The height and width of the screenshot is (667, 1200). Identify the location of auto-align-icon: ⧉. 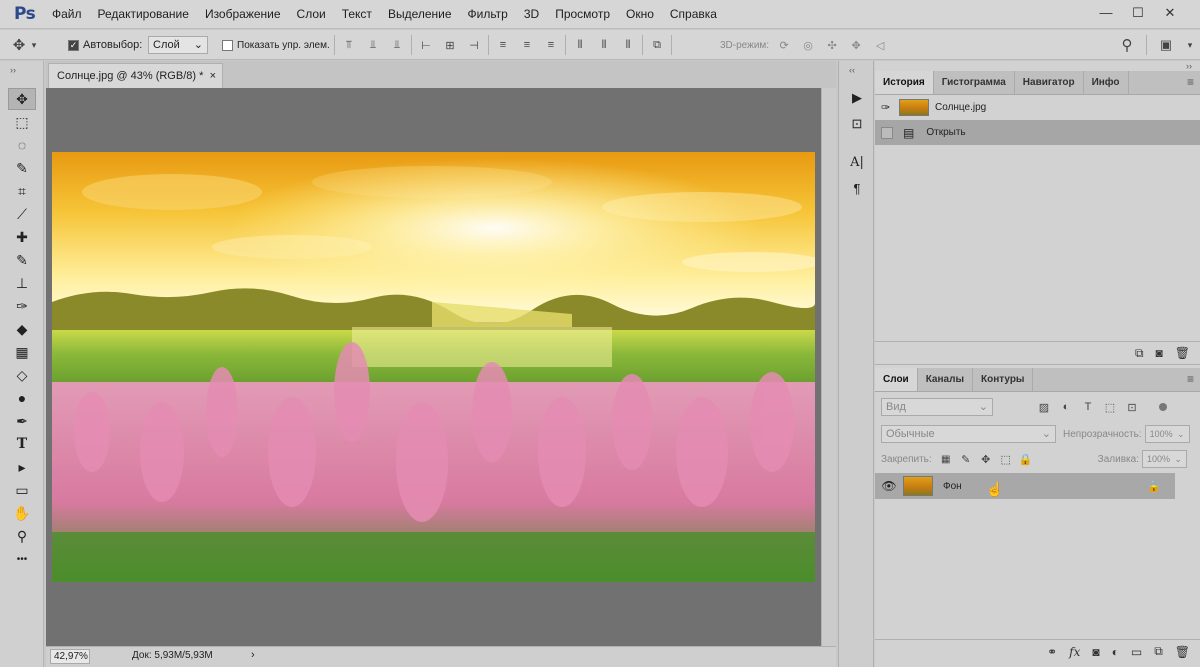
(657, 45).